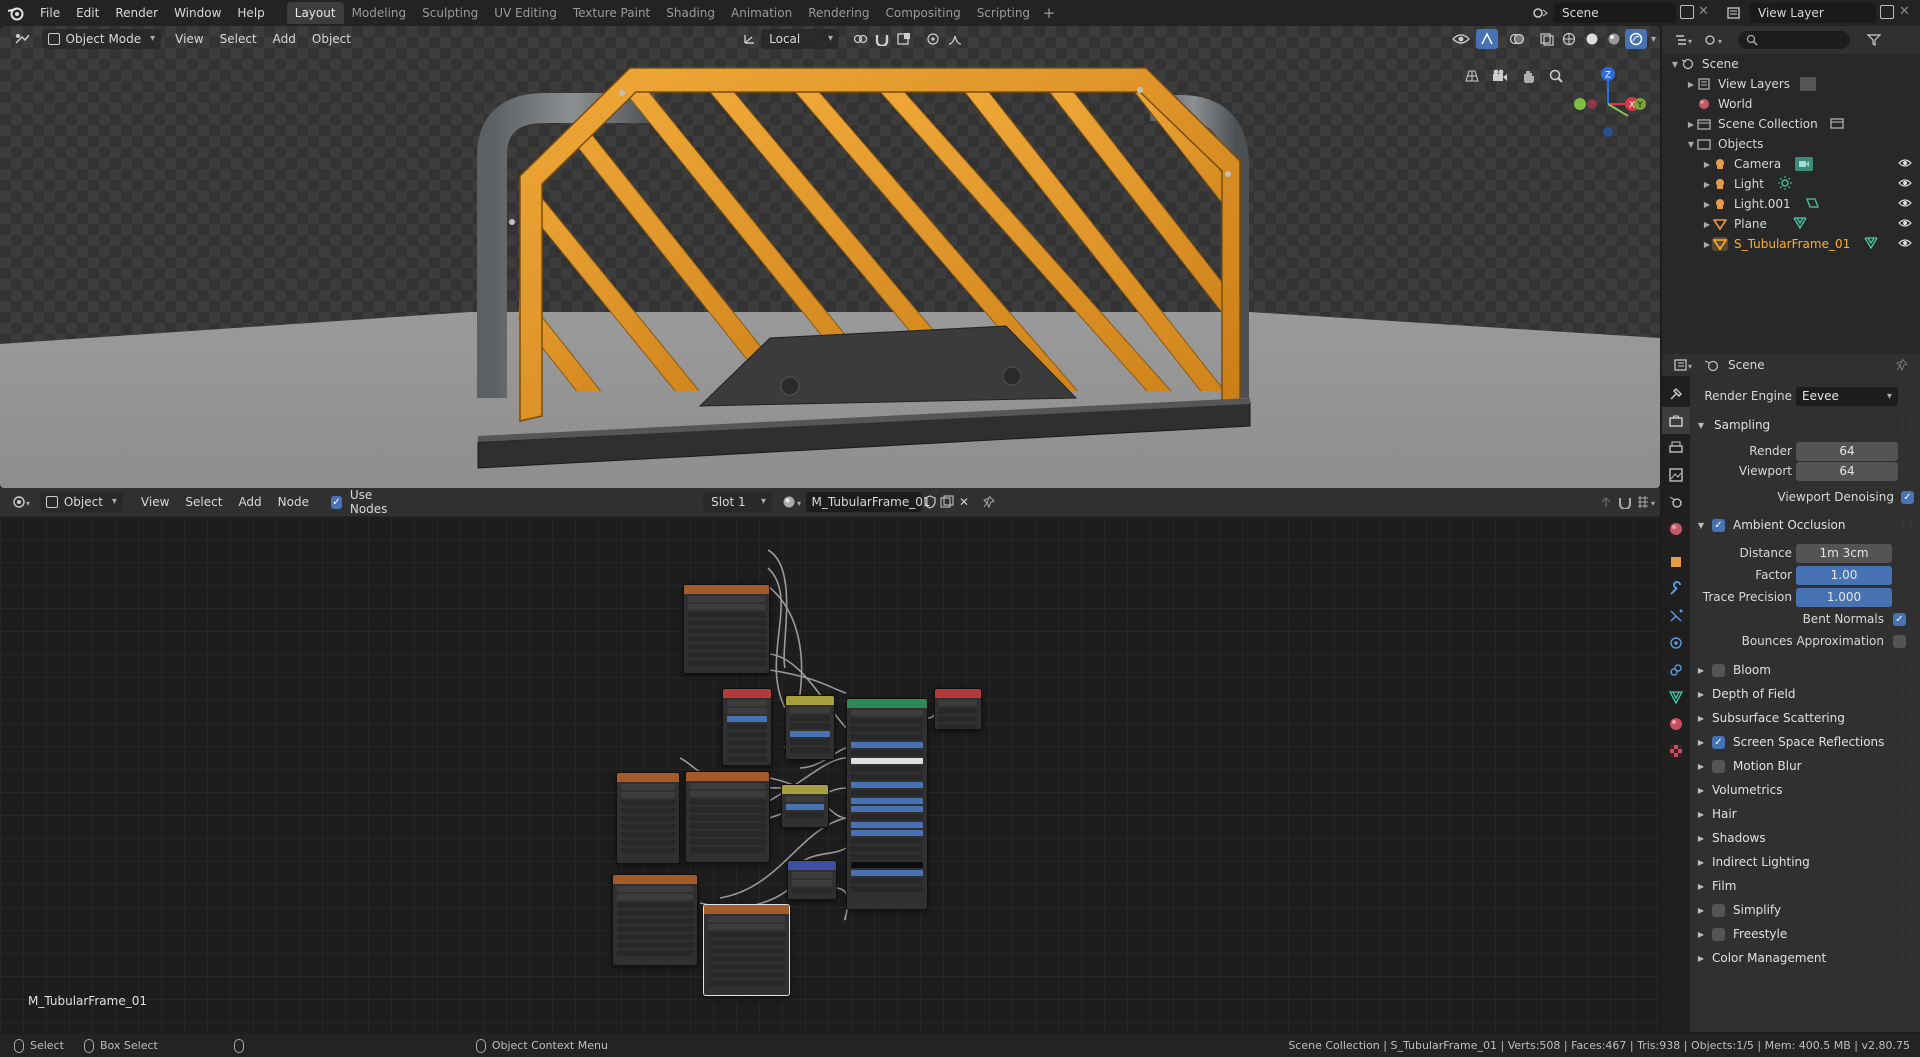  What do you see at coordinates (1500, 76) in the screenshot?
I see `camera-view-icon` at bounding box center [1500, 76].